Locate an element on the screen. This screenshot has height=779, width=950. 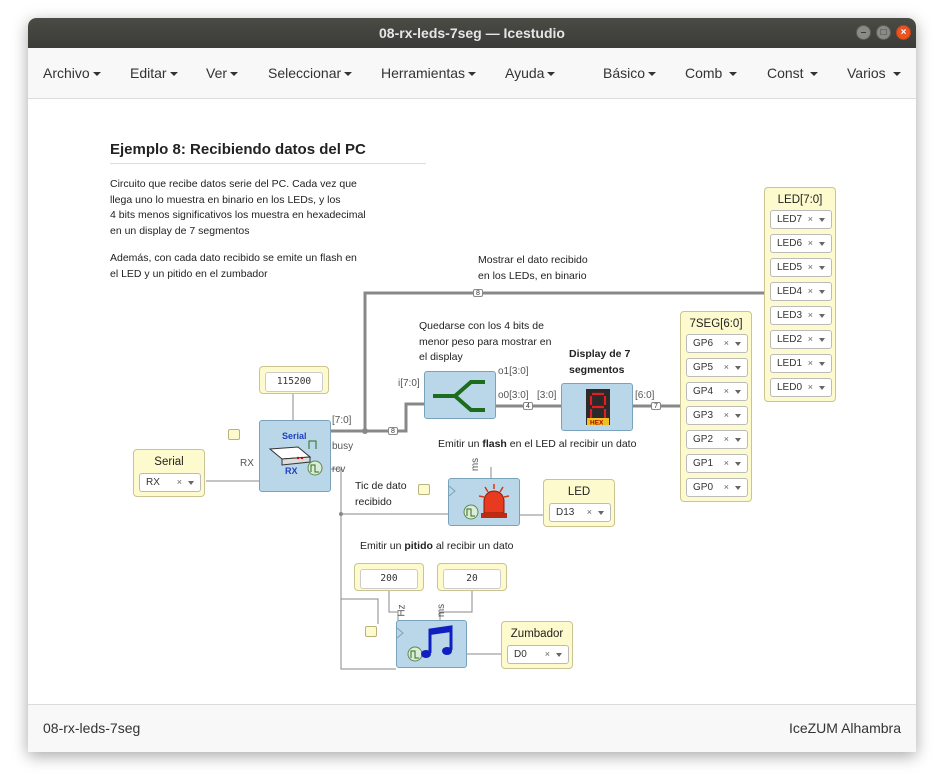
maximize-button: □ is located at coordinates (883, 32).